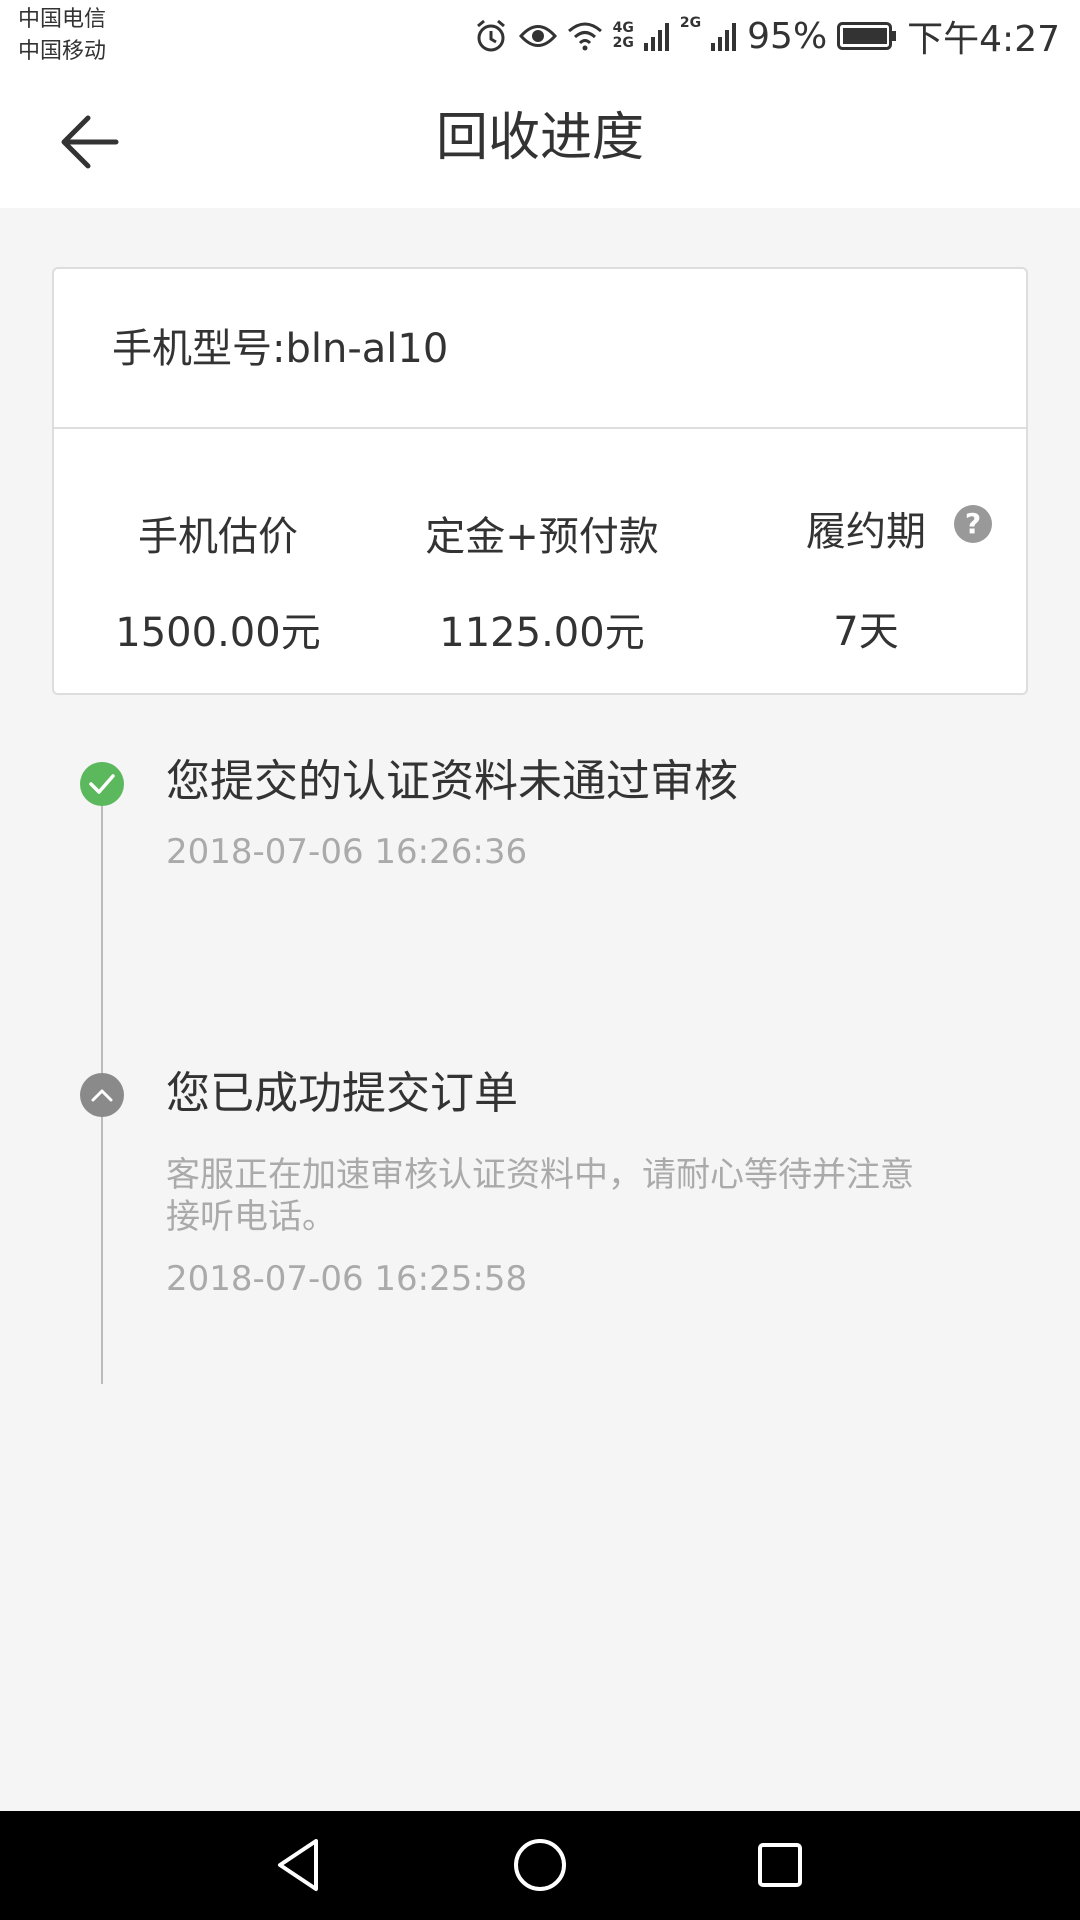 This screenshot has width=1080, height=1920. I want to click on system-nav-bar, so click(540, 1865).